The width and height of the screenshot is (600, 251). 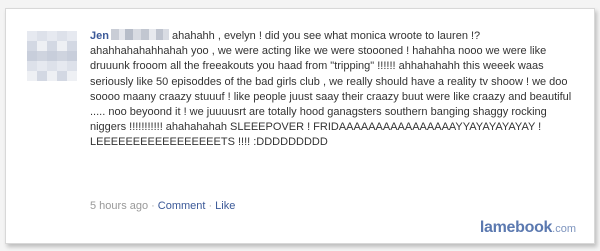 I want to click on profile-avatar, so click(x=52, y=56).